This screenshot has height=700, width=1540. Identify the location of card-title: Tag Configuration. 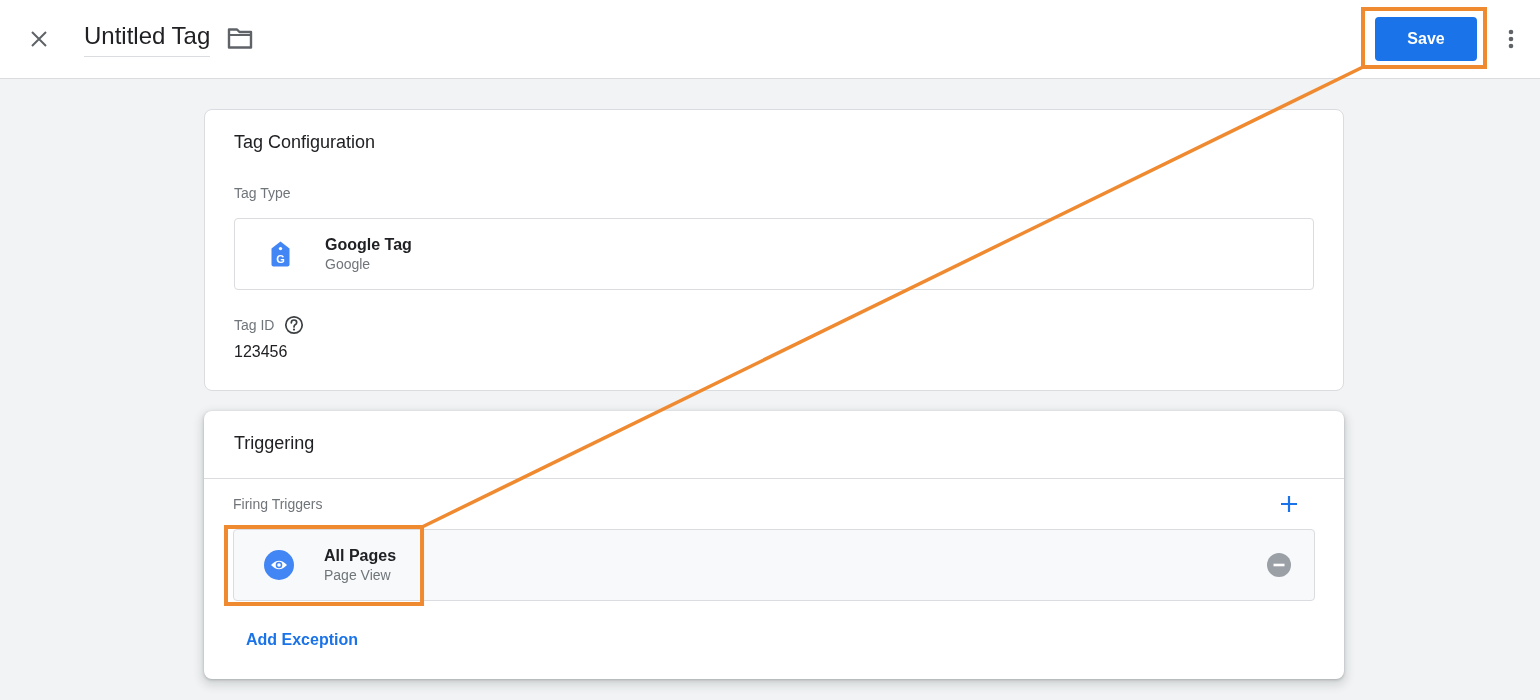
(305, 142).